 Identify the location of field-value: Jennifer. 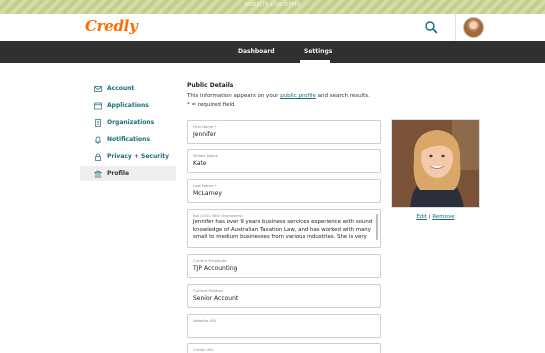
(205, 134).